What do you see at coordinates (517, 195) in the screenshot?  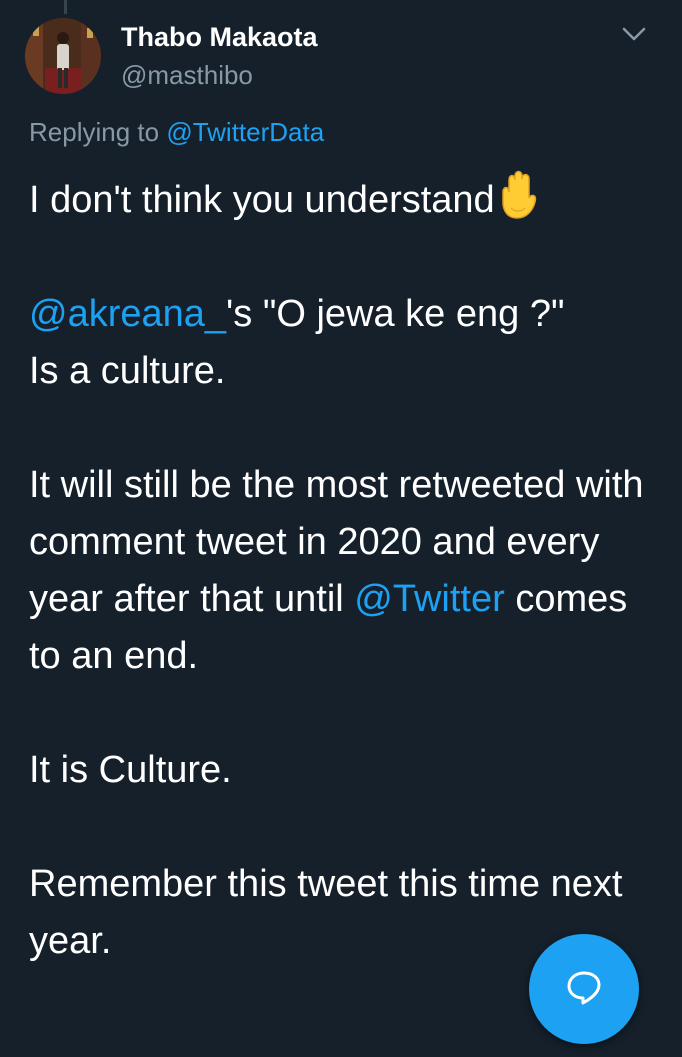 I see `raised-hand-emoji-icon` at bounding box center [517, 195].